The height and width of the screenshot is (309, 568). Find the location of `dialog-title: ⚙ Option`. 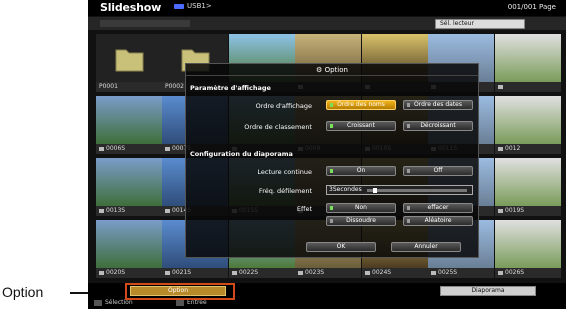

dialog-title: ⚙ Option is located at coordinates (332, 70).